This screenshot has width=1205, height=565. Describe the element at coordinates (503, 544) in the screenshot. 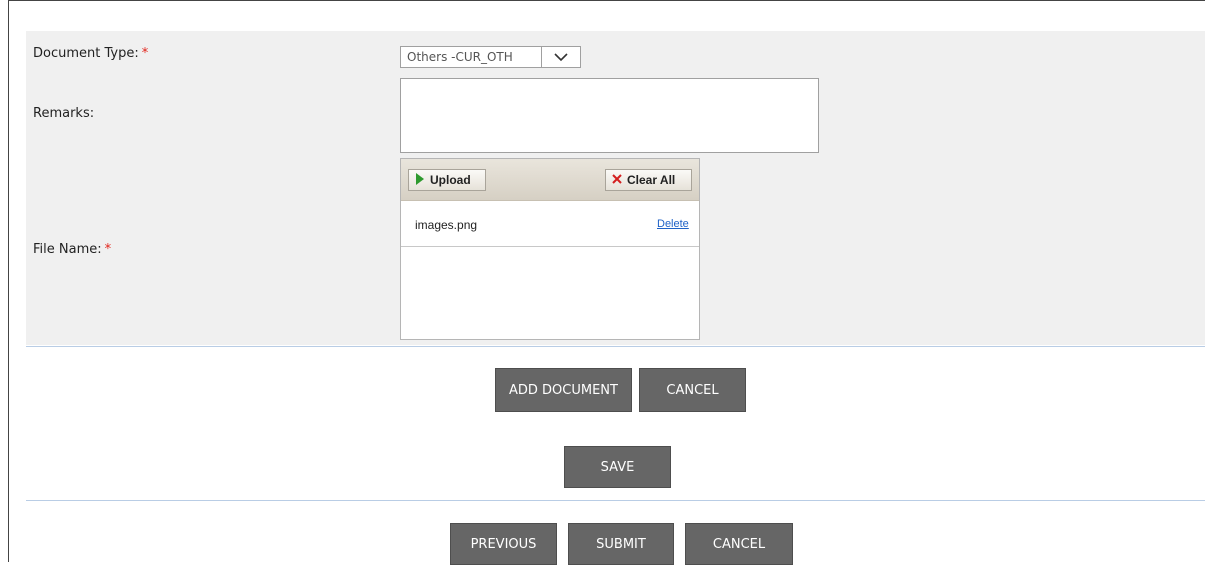

I see `previous-button: PREVIOUS` at that location.